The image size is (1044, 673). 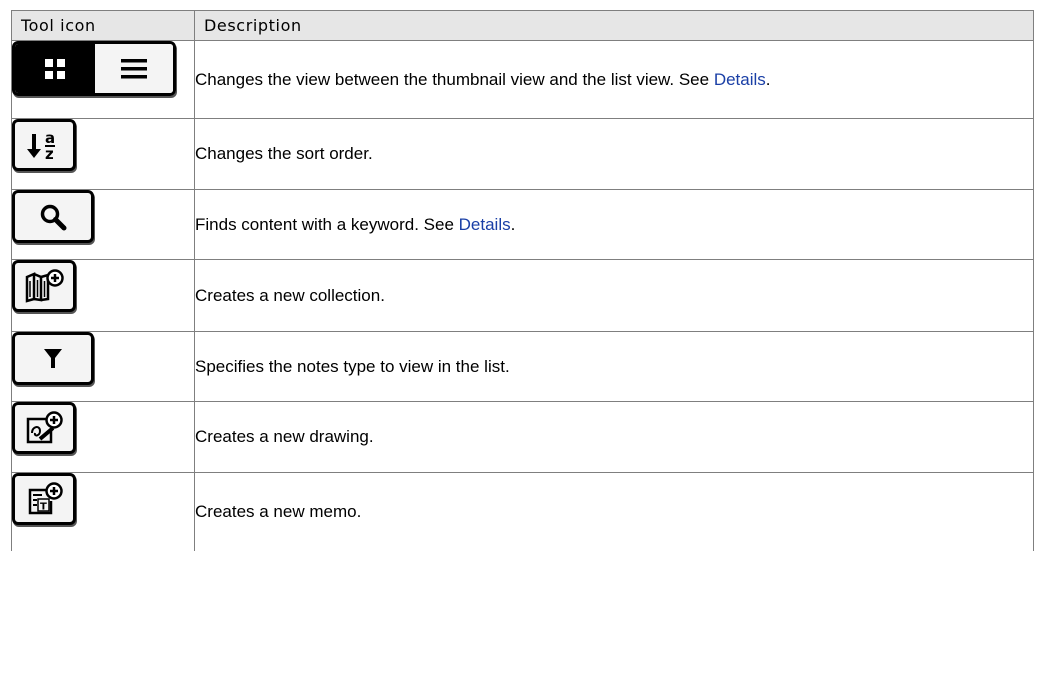 I want to click on search-icon, so click(x=53, y=216).